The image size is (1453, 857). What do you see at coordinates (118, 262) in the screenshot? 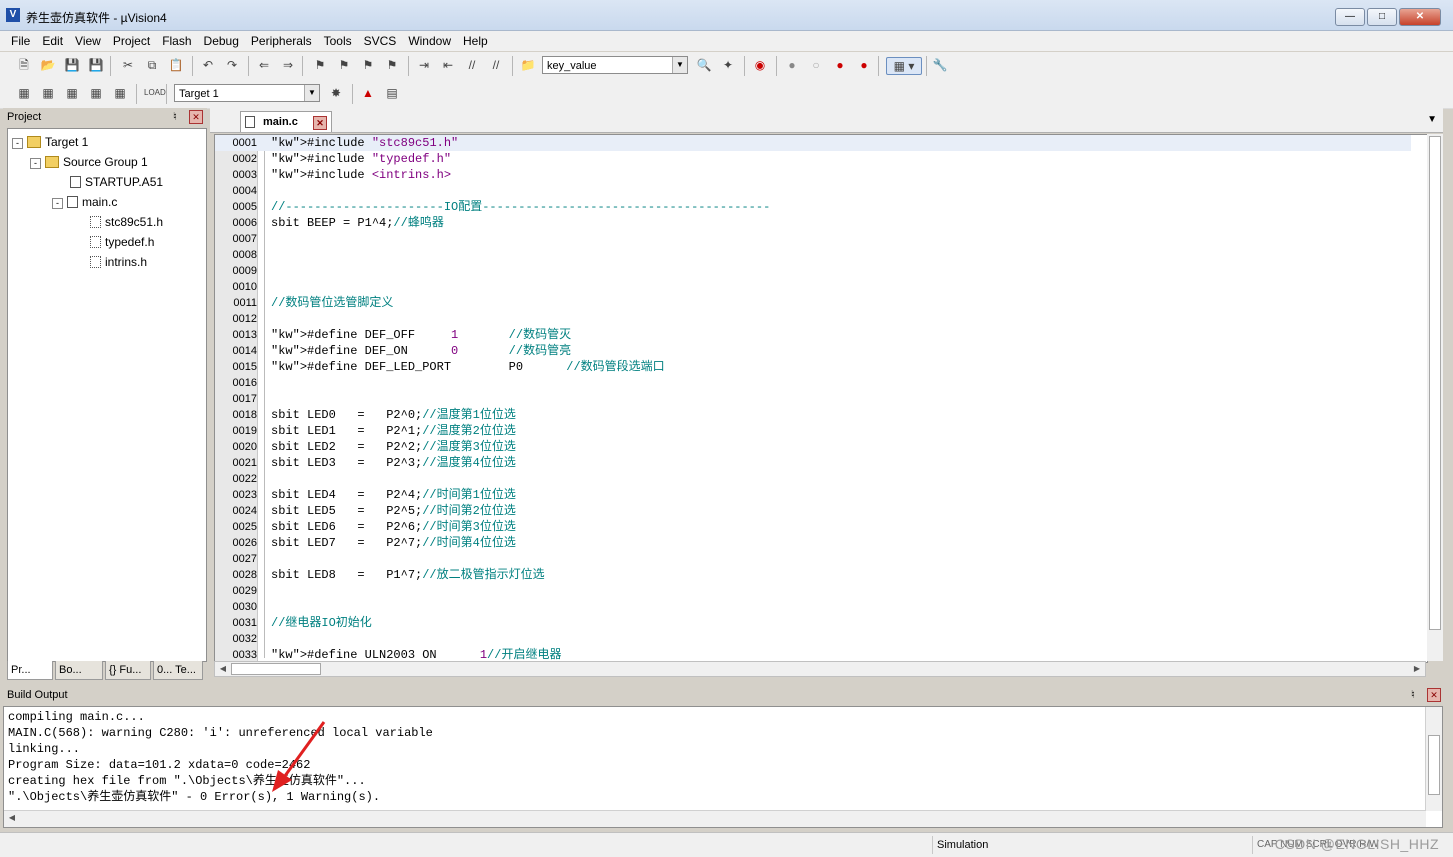
I see `tree-include-intrins: intrins.h` at bounding box center [118, 262].